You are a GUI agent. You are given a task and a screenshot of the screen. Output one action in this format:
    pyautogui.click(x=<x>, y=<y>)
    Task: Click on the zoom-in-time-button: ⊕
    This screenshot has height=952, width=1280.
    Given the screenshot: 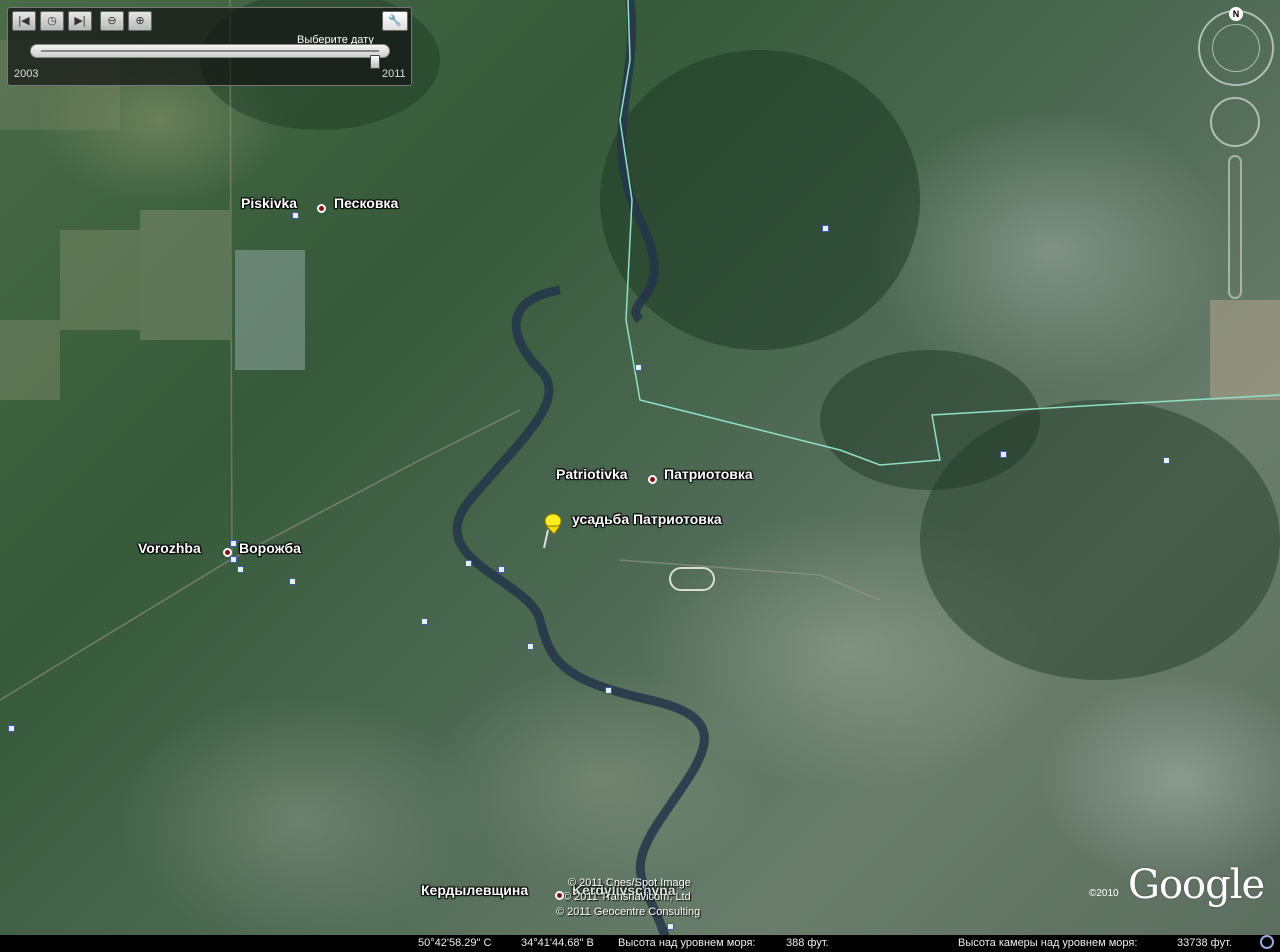 What is the action you would take?
    pyautogui.click(x=140, y=21)
    